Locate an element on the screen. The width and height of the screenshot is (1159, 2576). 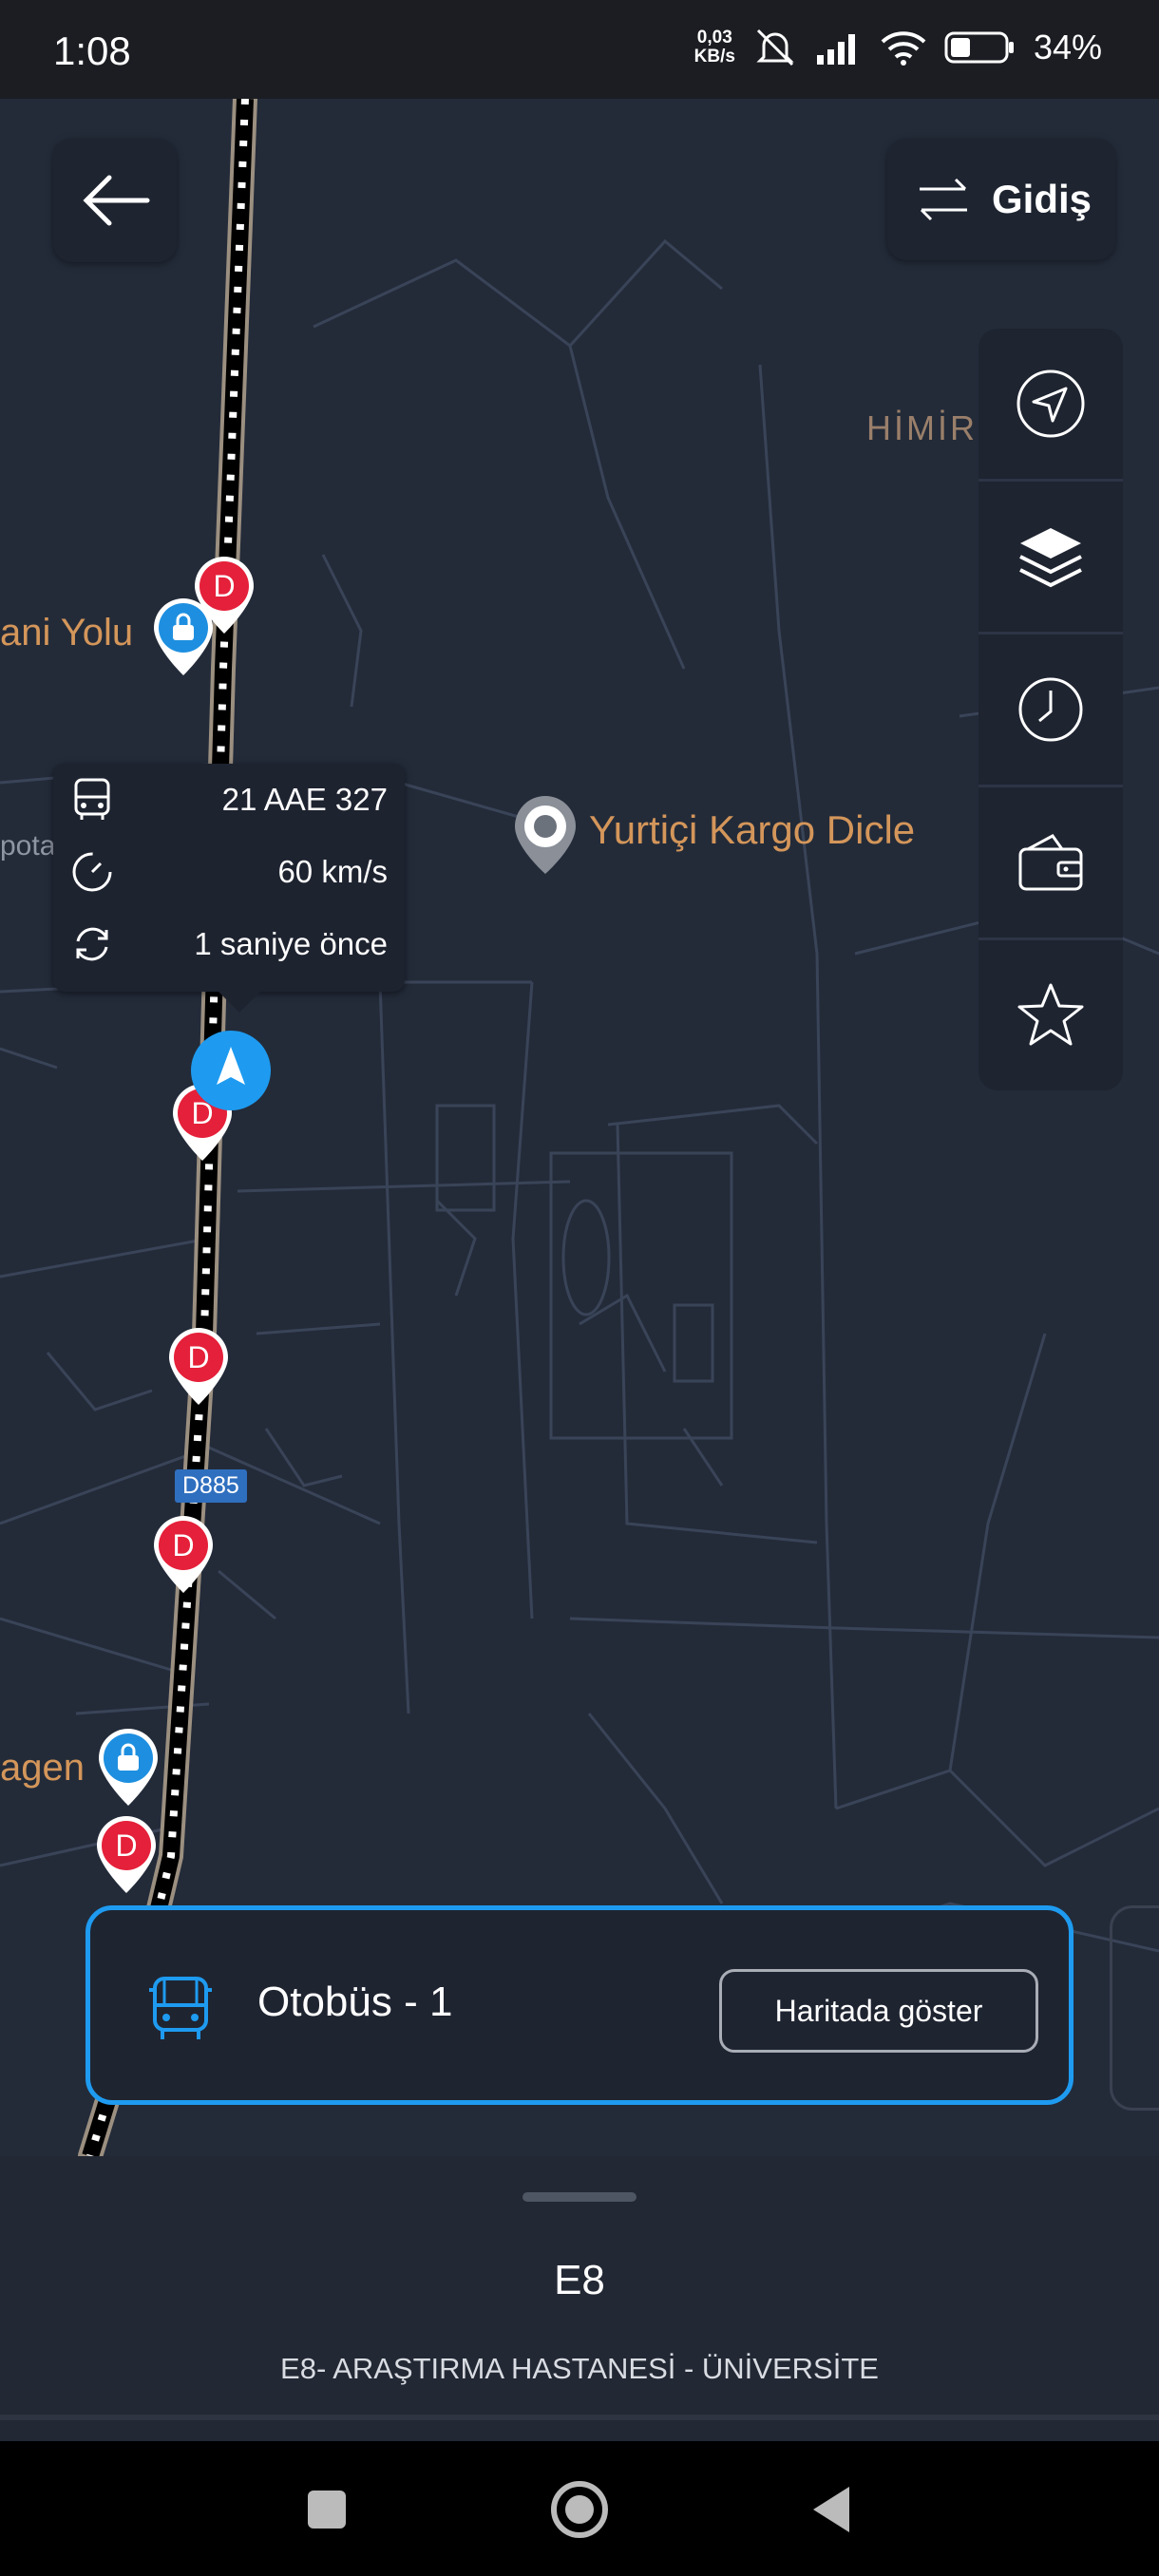
back-nav-icon is located at coordinates (831, 2509).